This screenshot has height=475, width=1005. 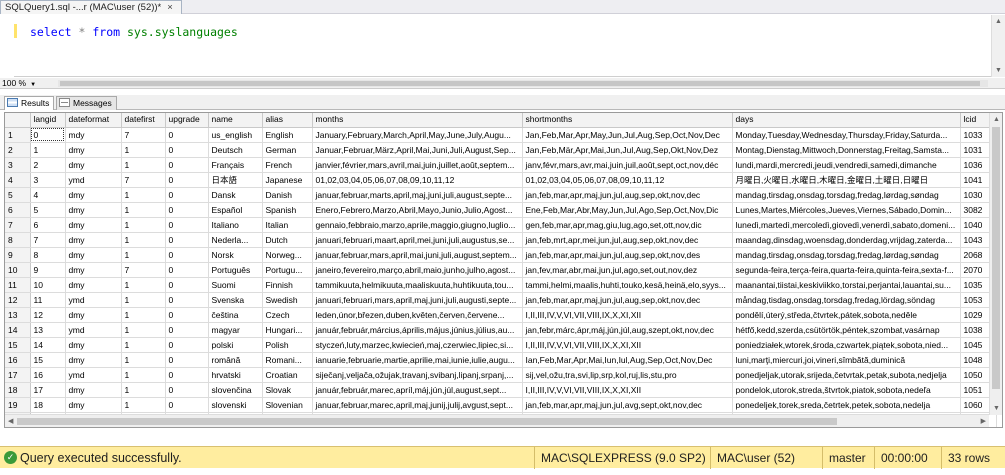 What do you see at coordinates (235, 180) in the screenshot?
I see `table-cell: 日本語` at bounding box center [235, 180].